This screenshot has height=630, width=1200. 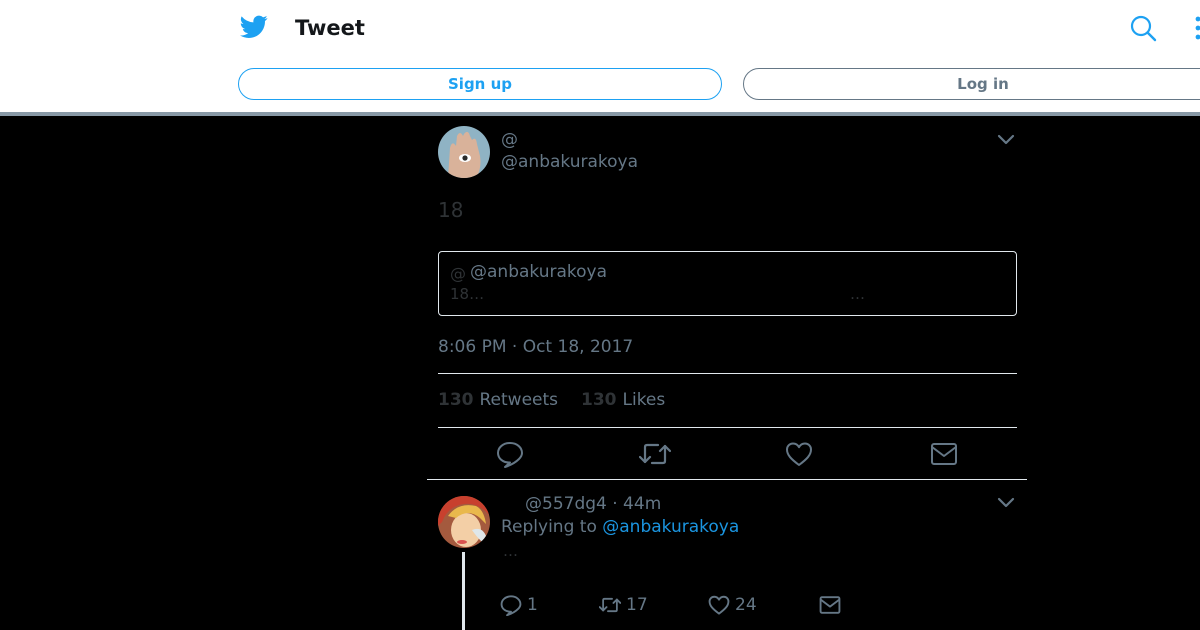 I want to click on login-button: Log in, so click(x=971, y=84).